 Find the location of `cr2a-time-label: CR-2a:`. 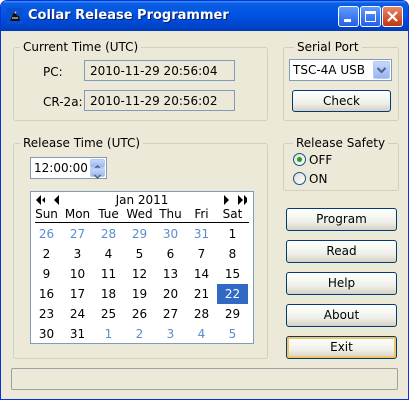

cr2a-time-label: CR-2a: is located at coordinates (63, 102).